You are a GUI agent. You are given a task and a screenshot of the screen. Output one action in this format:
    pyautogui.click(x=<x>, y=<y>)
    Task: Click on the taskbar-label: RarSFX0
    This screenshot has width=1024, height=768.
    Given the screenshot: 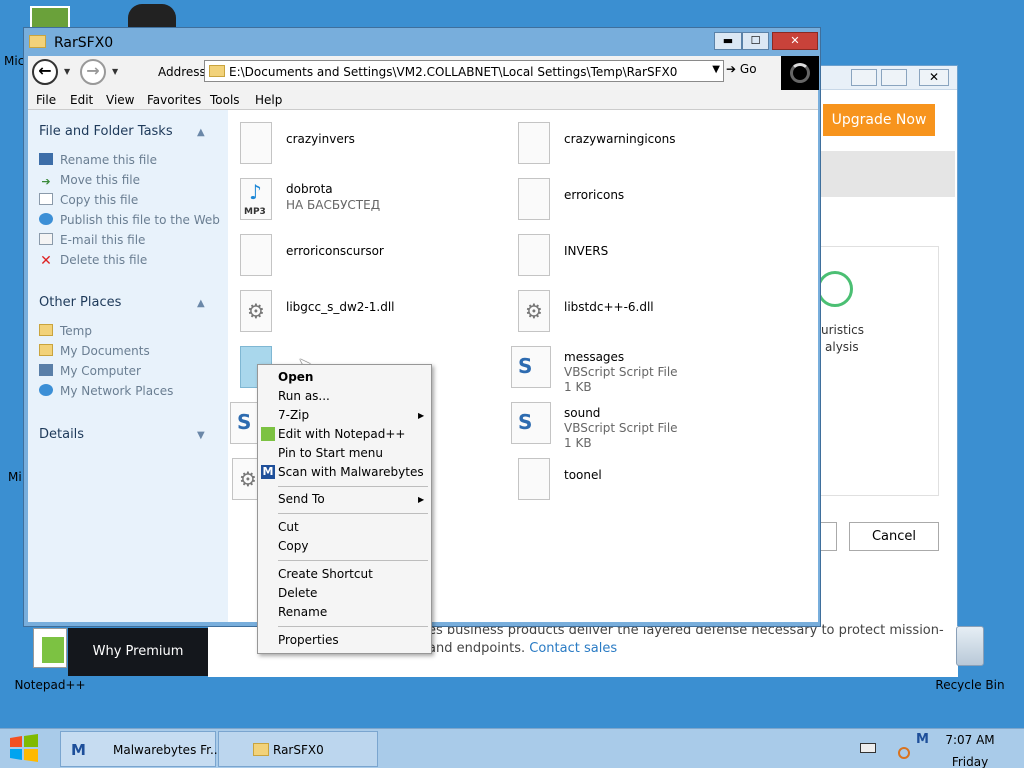 What is the action you would take?
    pyautogui.click(x=298, y=750)
    